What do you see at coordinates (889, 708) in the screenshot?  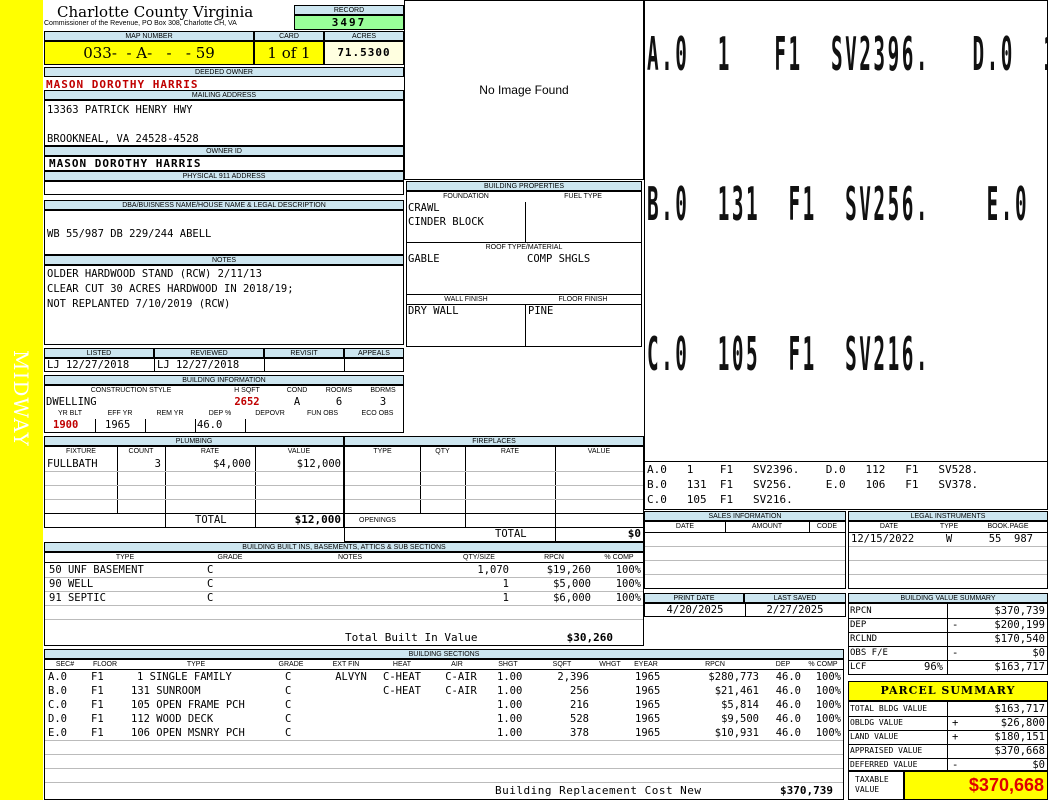 I see `parcel-label: TOTAL BLDG VALUE` at bounding box center [889, 708].